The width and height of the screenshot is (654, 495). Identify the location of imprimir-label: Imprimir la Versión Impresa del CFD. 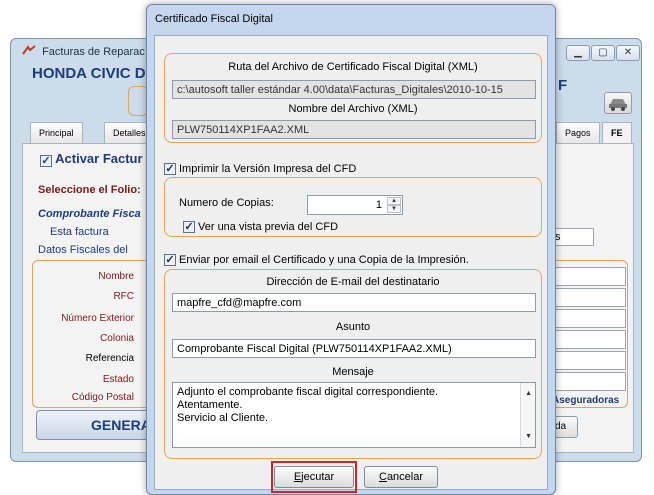
(268, 169).